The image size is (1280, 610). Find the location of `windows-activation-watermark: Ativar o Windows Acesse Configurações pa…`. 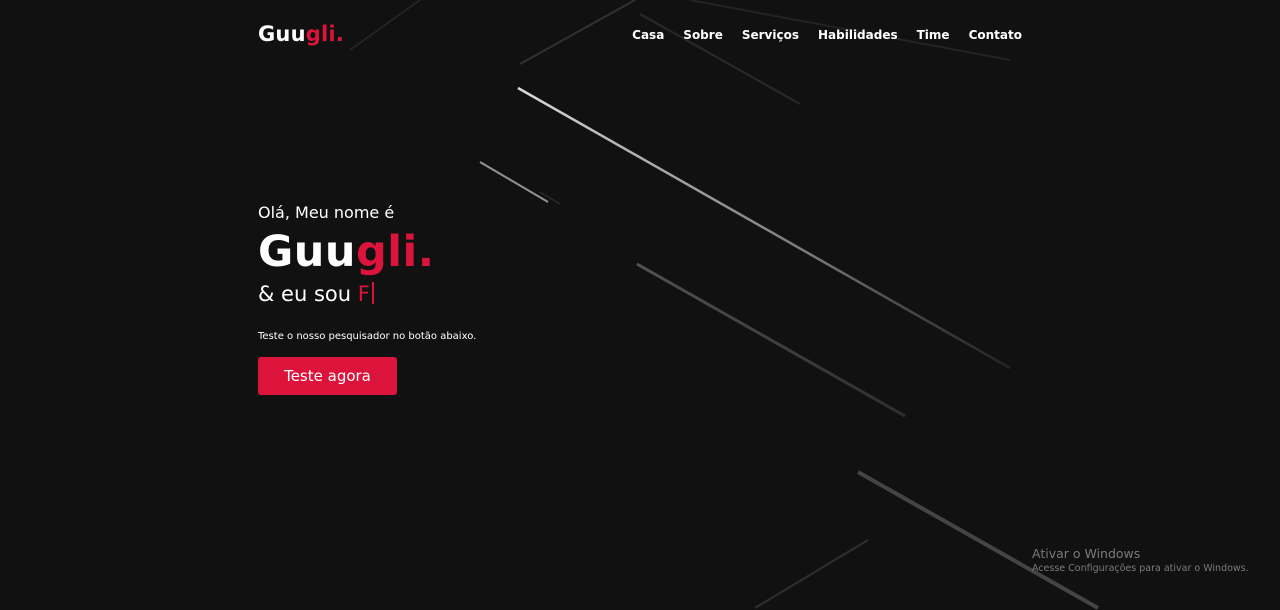

windows-activation-watermark: Ativar o Windows Acesse Configurações pa… is located at coordinates (1140, 561).